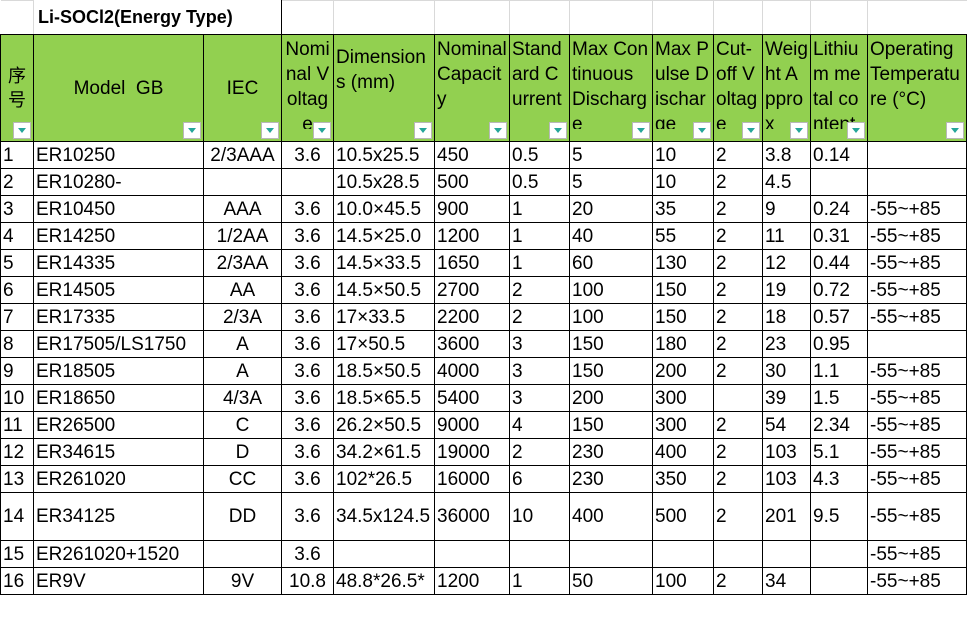  I want to click on cell-dim: 17×33.5, so click(384, 317).